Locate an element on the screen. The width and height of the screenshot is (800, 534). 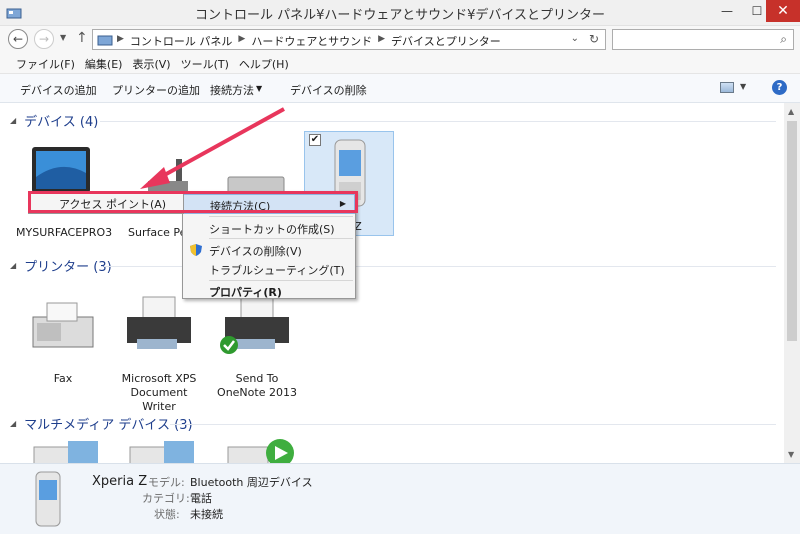
menu-bar: ファイル(F) 編集(E) 表示(V) ツール(T) ヘルプ(H) is located at coordinates (400, 64).